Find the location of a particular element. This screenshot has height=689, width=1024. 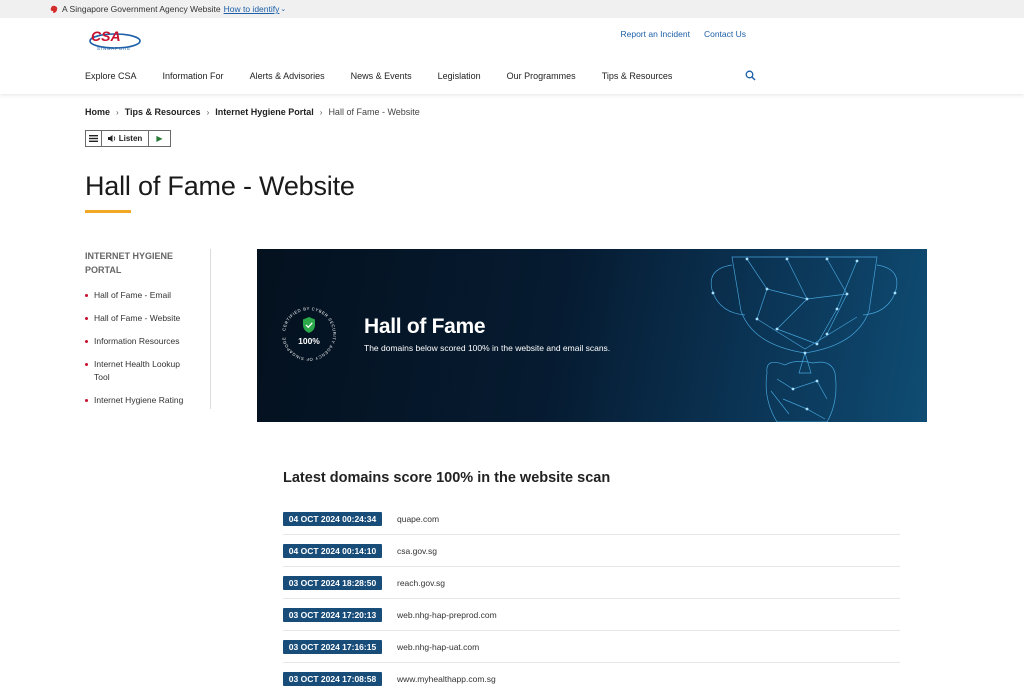

date-badge: 04 OCT 2024 00:24:34 is located at coordinates (332, 518).